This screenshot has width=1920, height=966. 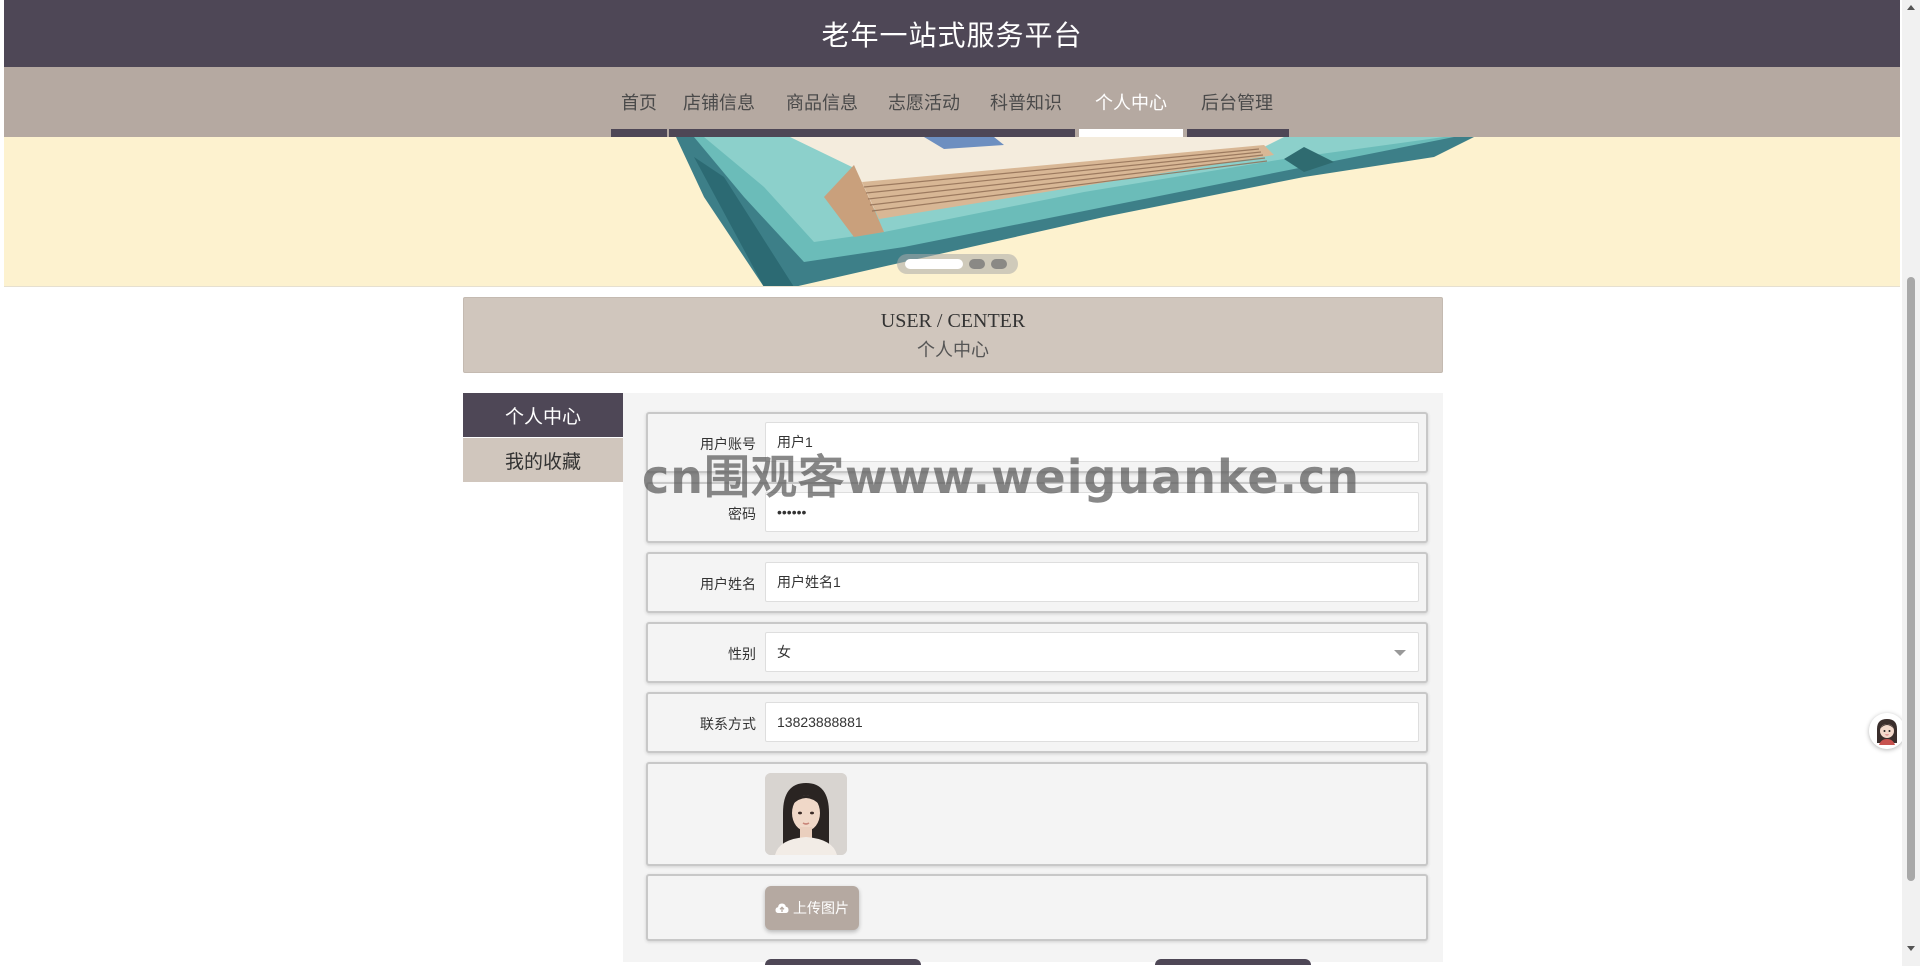 I want to click on form-row-password: 密码 ••••••, so click(x=1037, y=512).